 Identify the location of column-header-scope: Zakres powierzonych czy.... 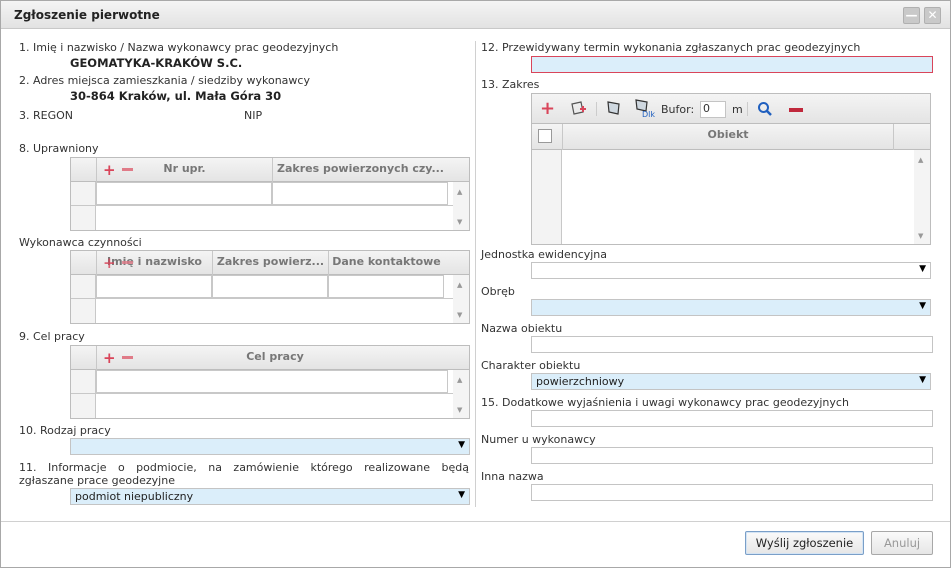
(360, 170).